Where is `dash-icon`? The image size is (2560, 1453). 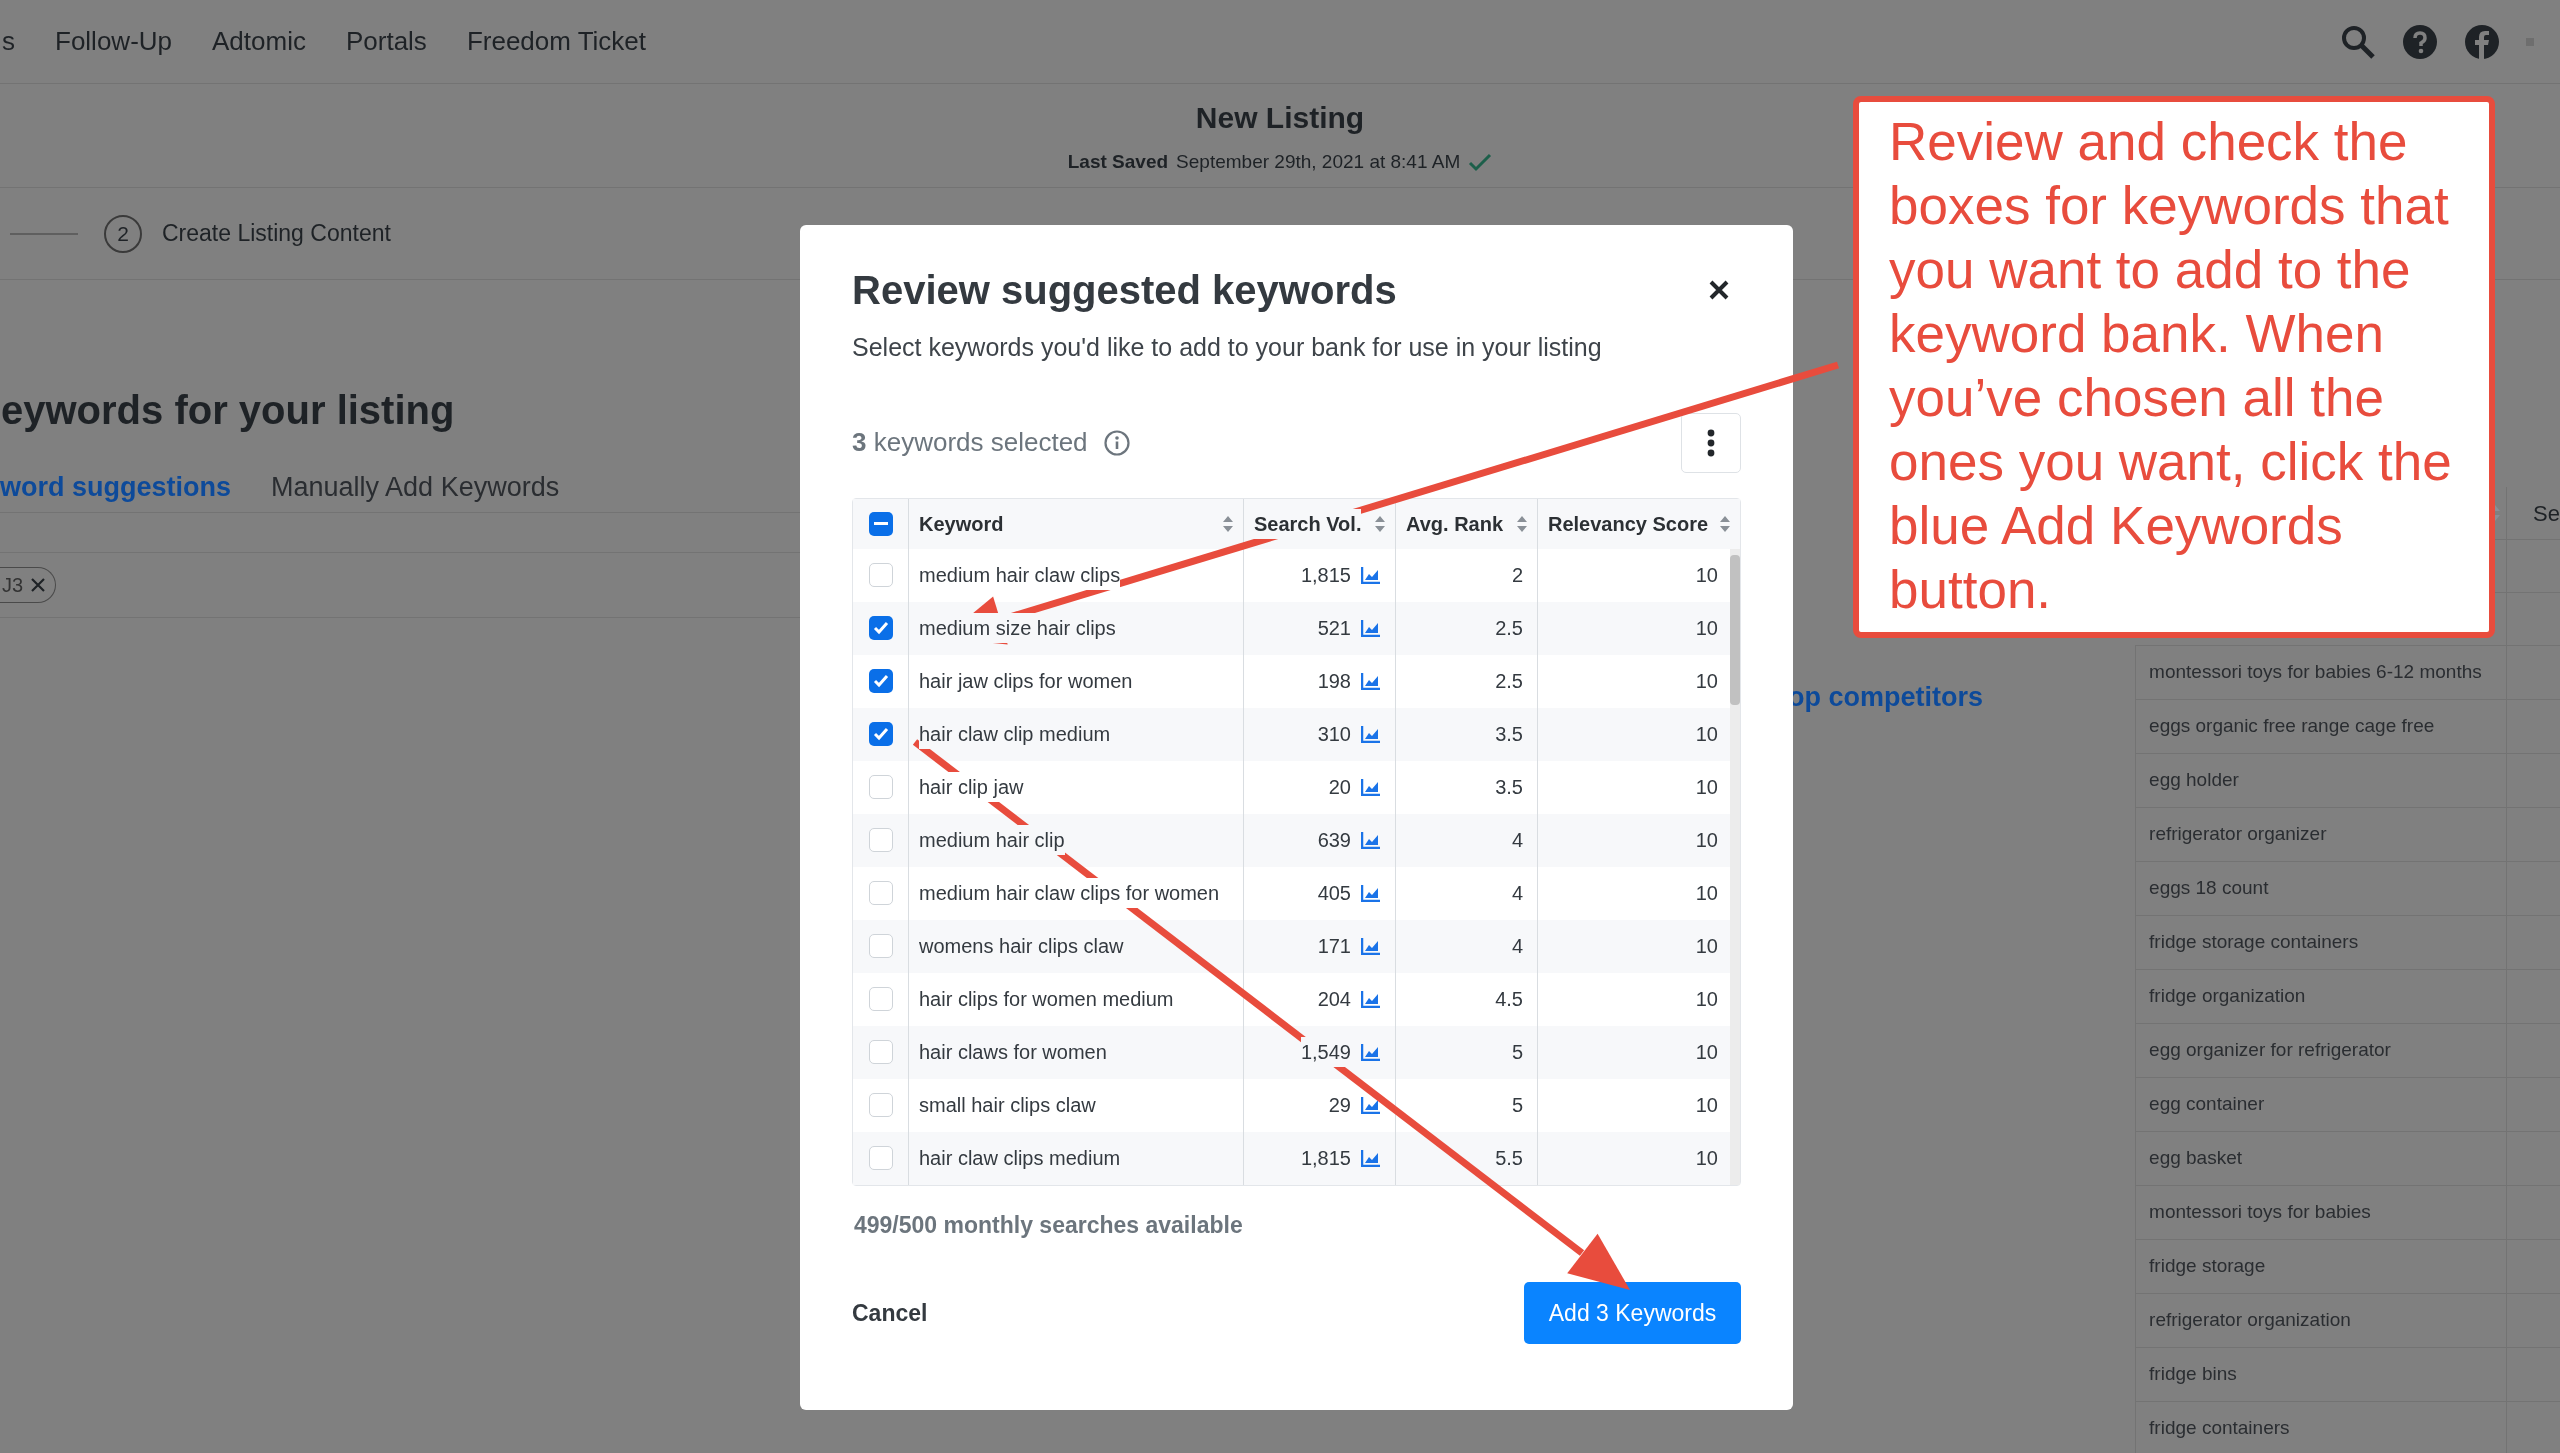
dash-icon is located at coordinates (880, 523).